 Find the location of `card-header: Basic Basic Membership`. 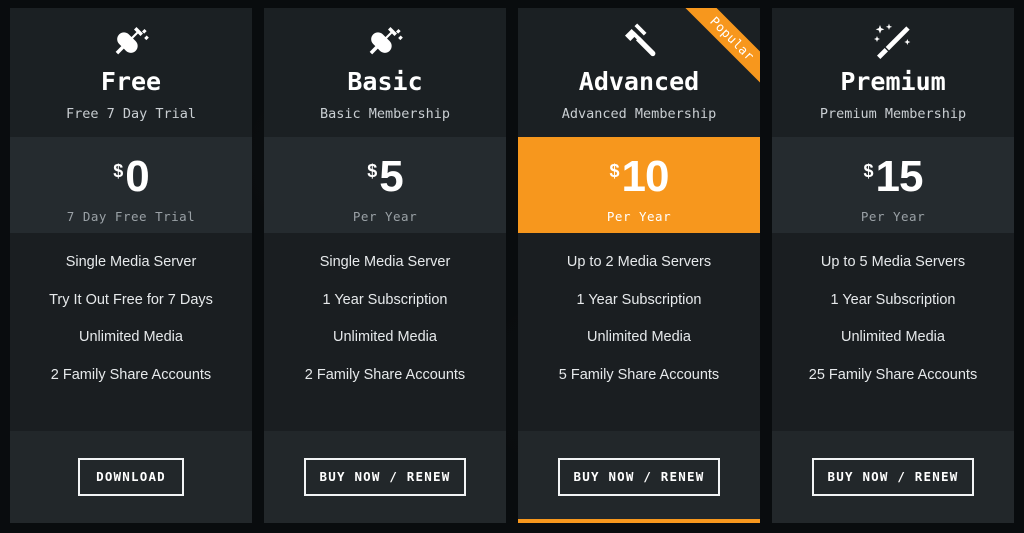

card-header: Basic Basic Membership is located at coordinates (385, 72).